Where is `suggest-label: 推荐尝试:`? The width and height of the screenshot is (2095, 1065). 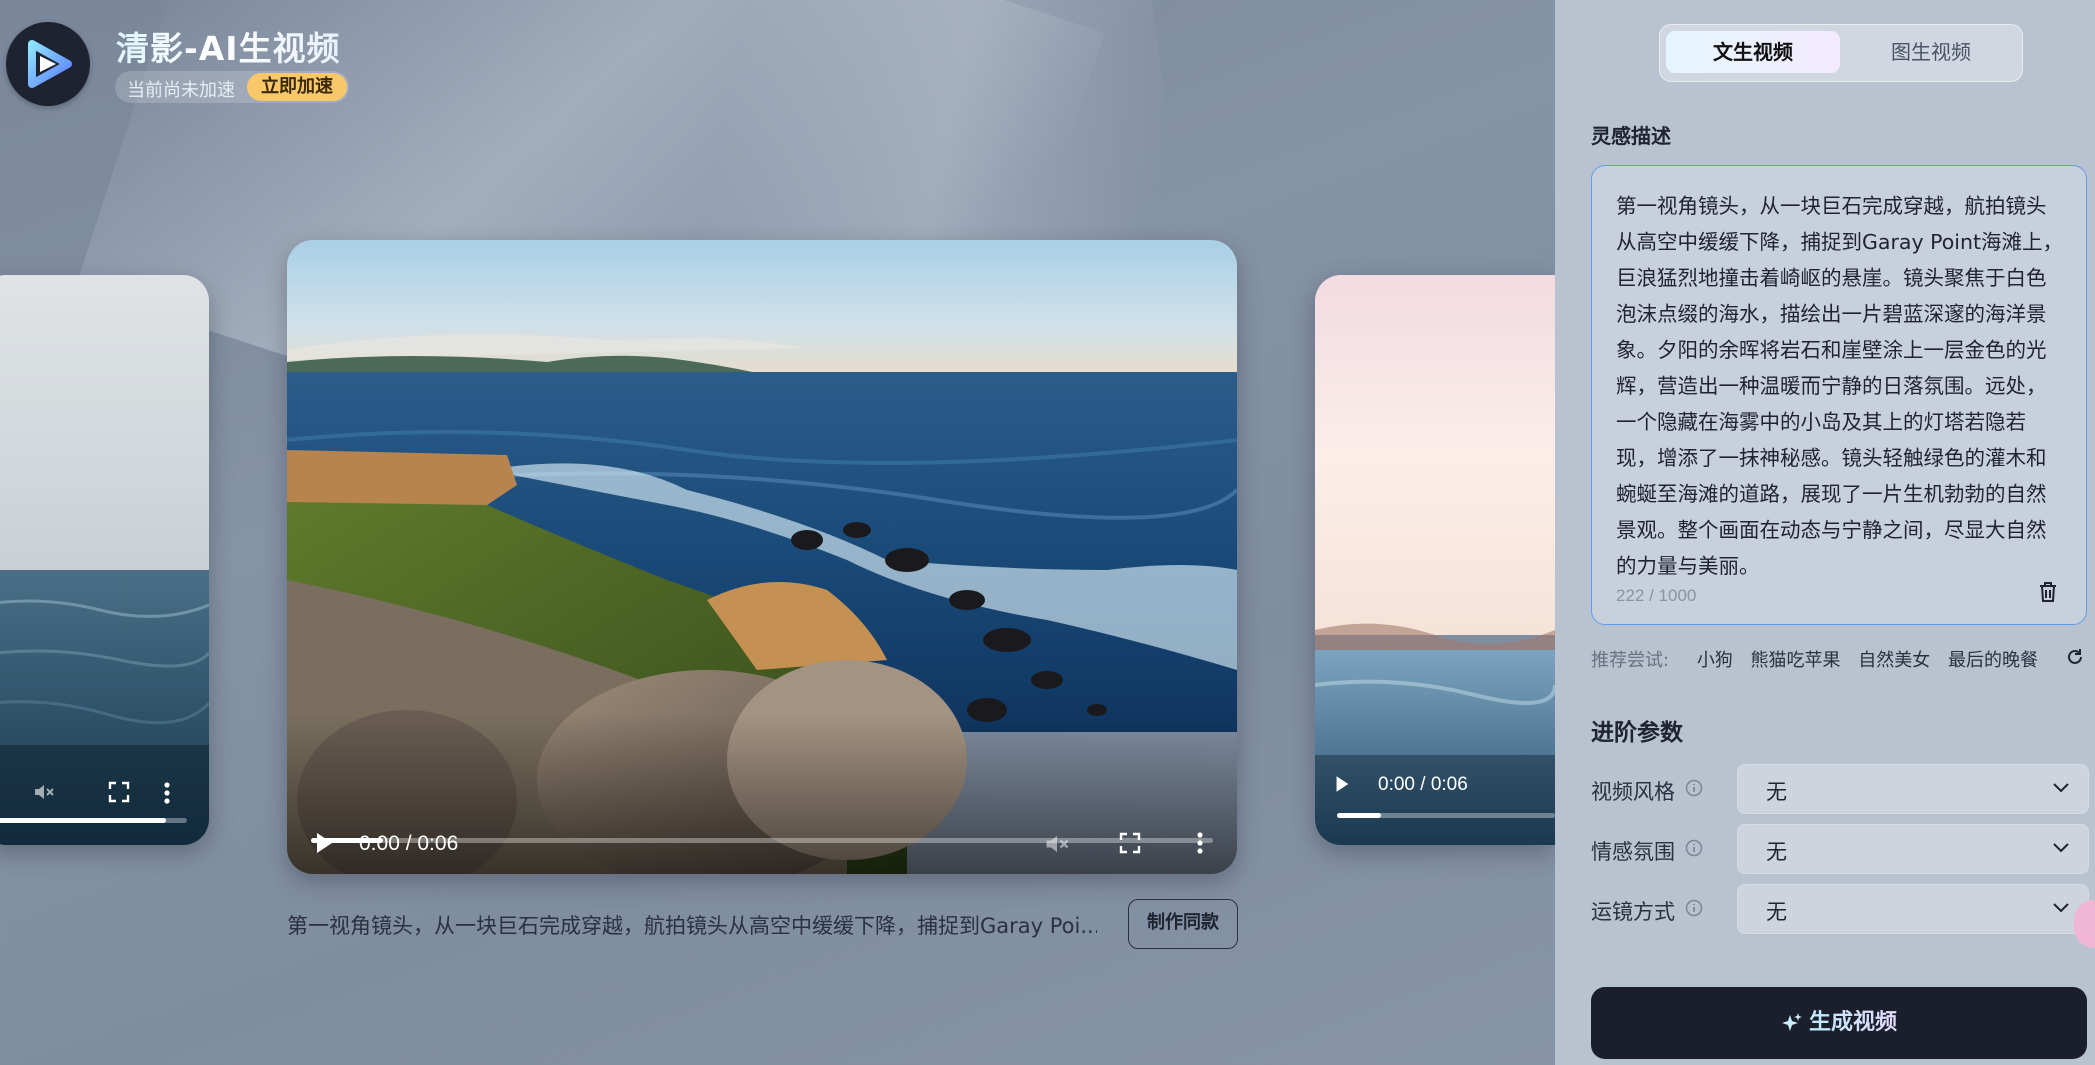
suggest-label: 推荐尝试: is located at coordinates (1630, 660).